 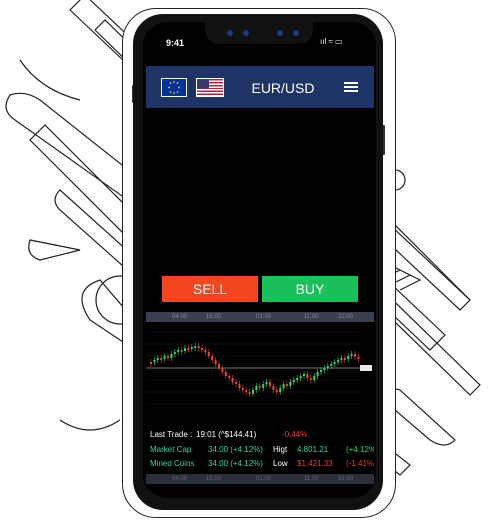 What do you see at coordinates (174, 87) in the screenshot?
I see `eu-flag-icon` at bounding box center [174, 87].